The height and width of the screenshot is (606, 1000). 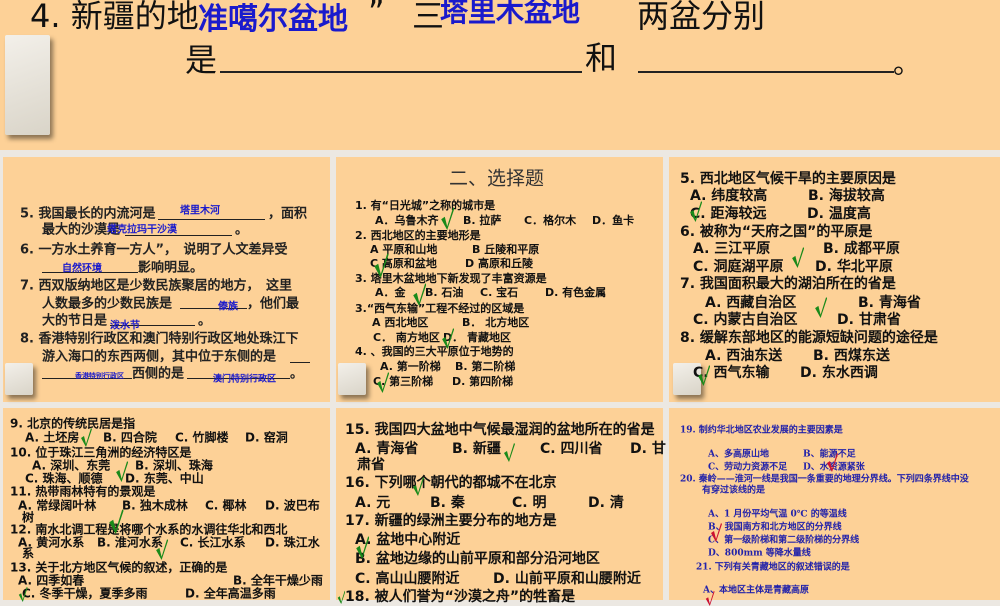 What do you see at coordinates (451, 521) in the screenshot?
I see `question-text: 17. 新疆的绿洲主要分布的地方是` at bounding box center [451, 521].